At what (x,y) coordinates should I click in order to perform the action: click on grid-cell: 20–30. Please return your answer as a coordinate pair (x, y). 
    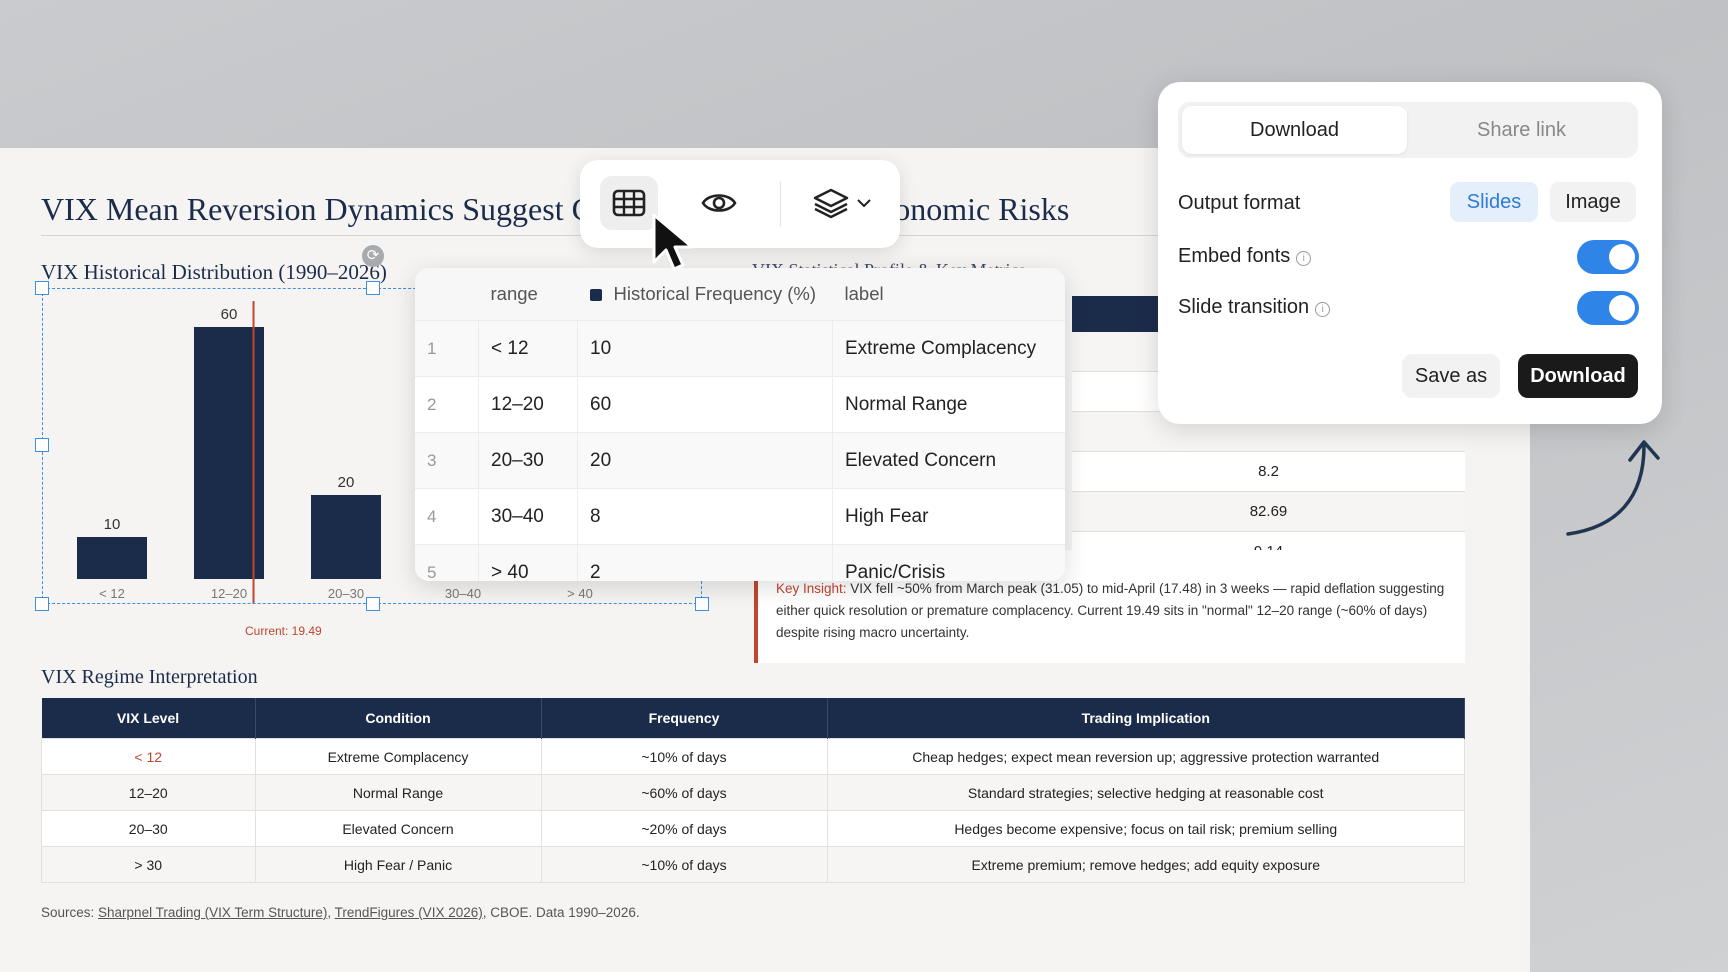
    Looking at the image, I should click on (528, 460).